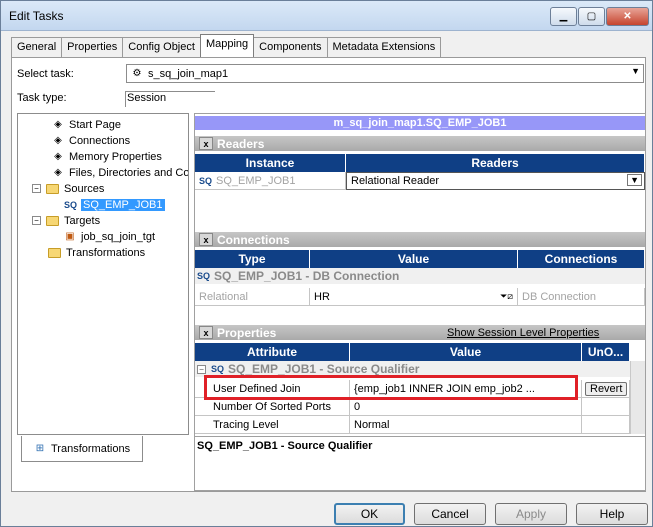 The height and width of the screenshot is (527, 653). What do you see at coordinates (290, 47) in the screenshot?
I see `tab-components: Components` at bounding box center [290, 47].